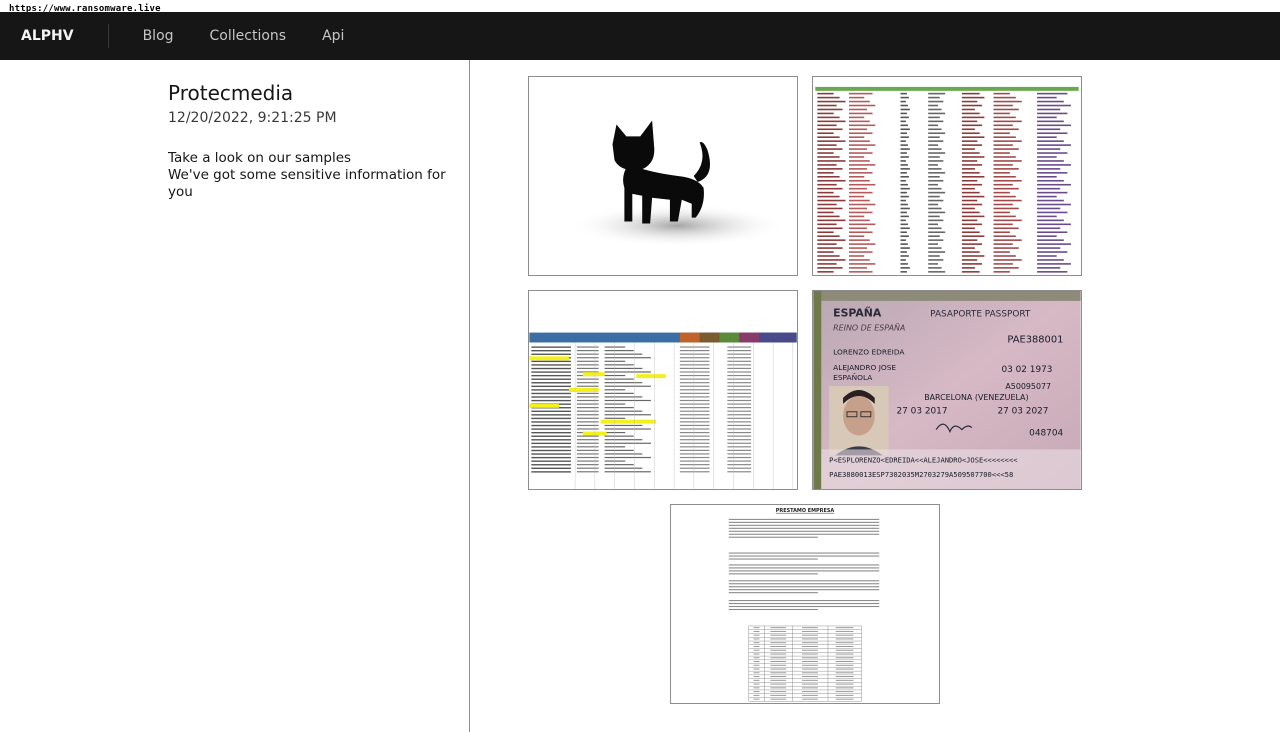 This screenshot has height=732, width=1280. What do you see at coordinates (640, 7) in the screenshot?
I see `url-strip: https://www.ransomware.live` at bounding box center [640, 7].